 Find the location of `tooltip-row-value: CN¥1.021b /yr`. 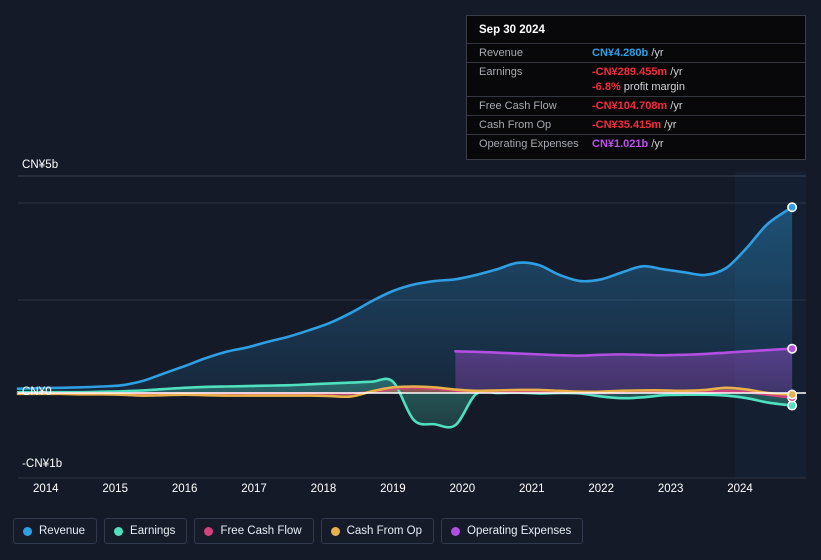

tooltip-row-value: CN¥1.021b /yr is located at coordinates (628, 144).